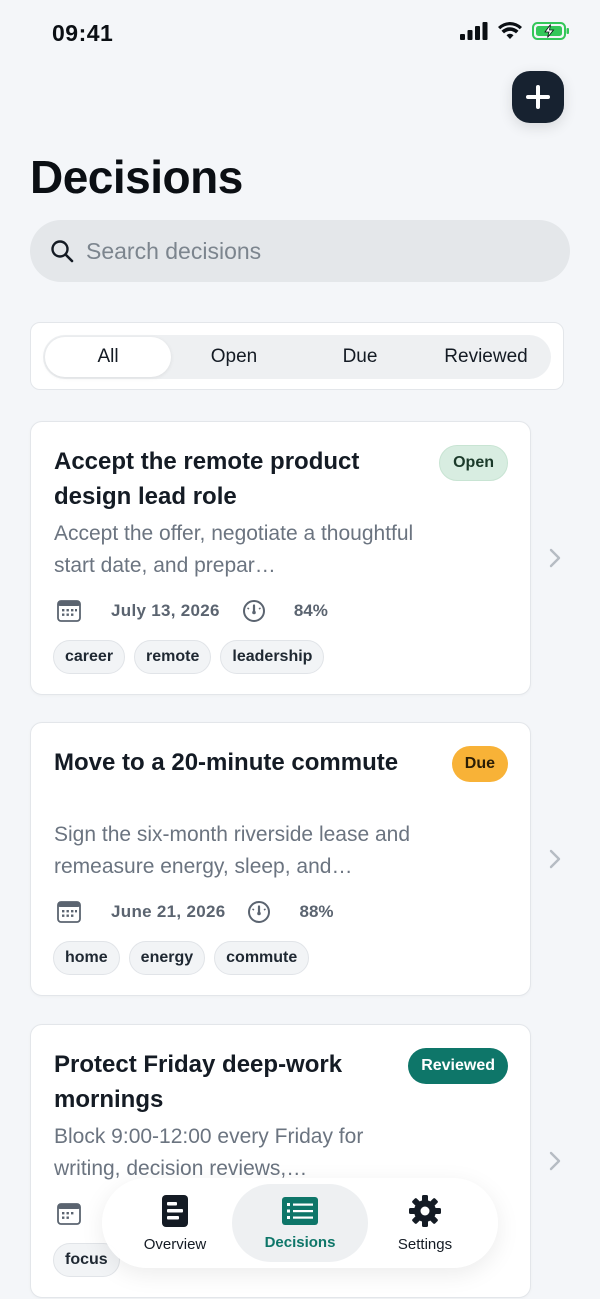 This screenshot has height=1299, width=600. What do you see at coordinates (300, 33) in the screenshot?
I see `status-bar: 09:41` at bounding box center [300, 33].